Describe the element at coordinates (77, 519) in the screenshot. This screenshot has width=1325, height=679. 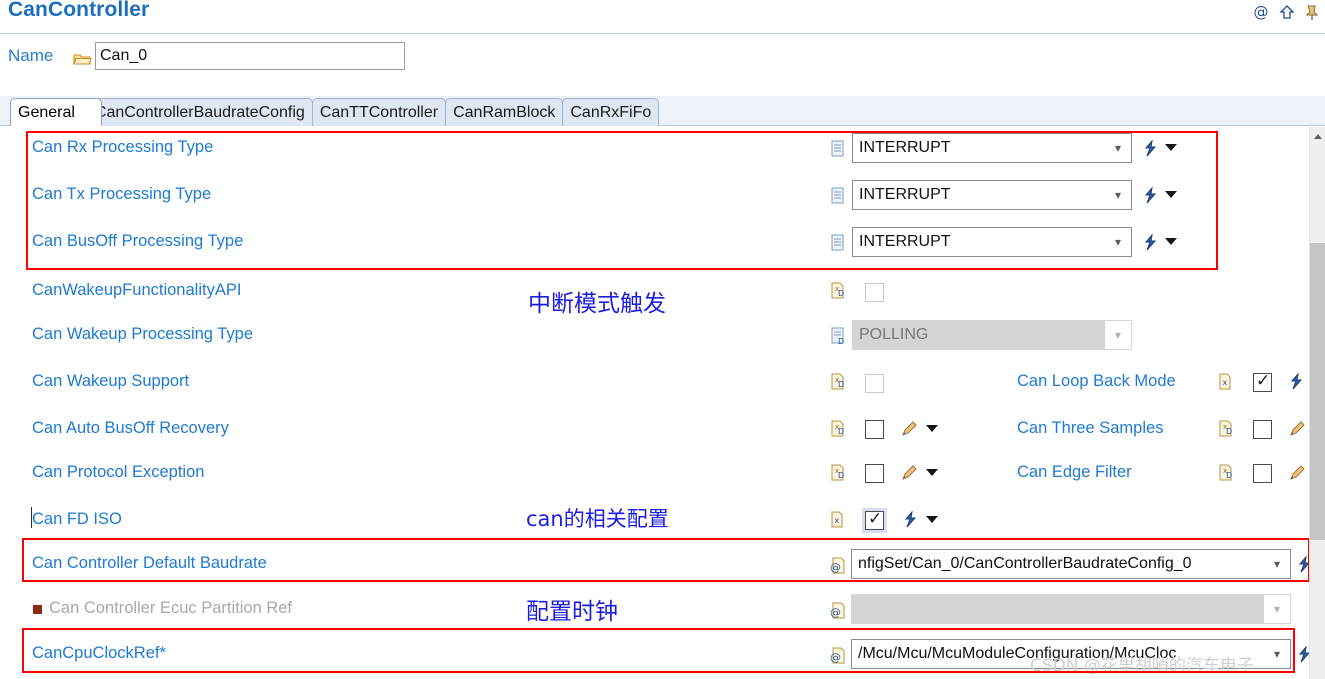
I see `label-can-fd-iso: Can FD ISO` at that location.